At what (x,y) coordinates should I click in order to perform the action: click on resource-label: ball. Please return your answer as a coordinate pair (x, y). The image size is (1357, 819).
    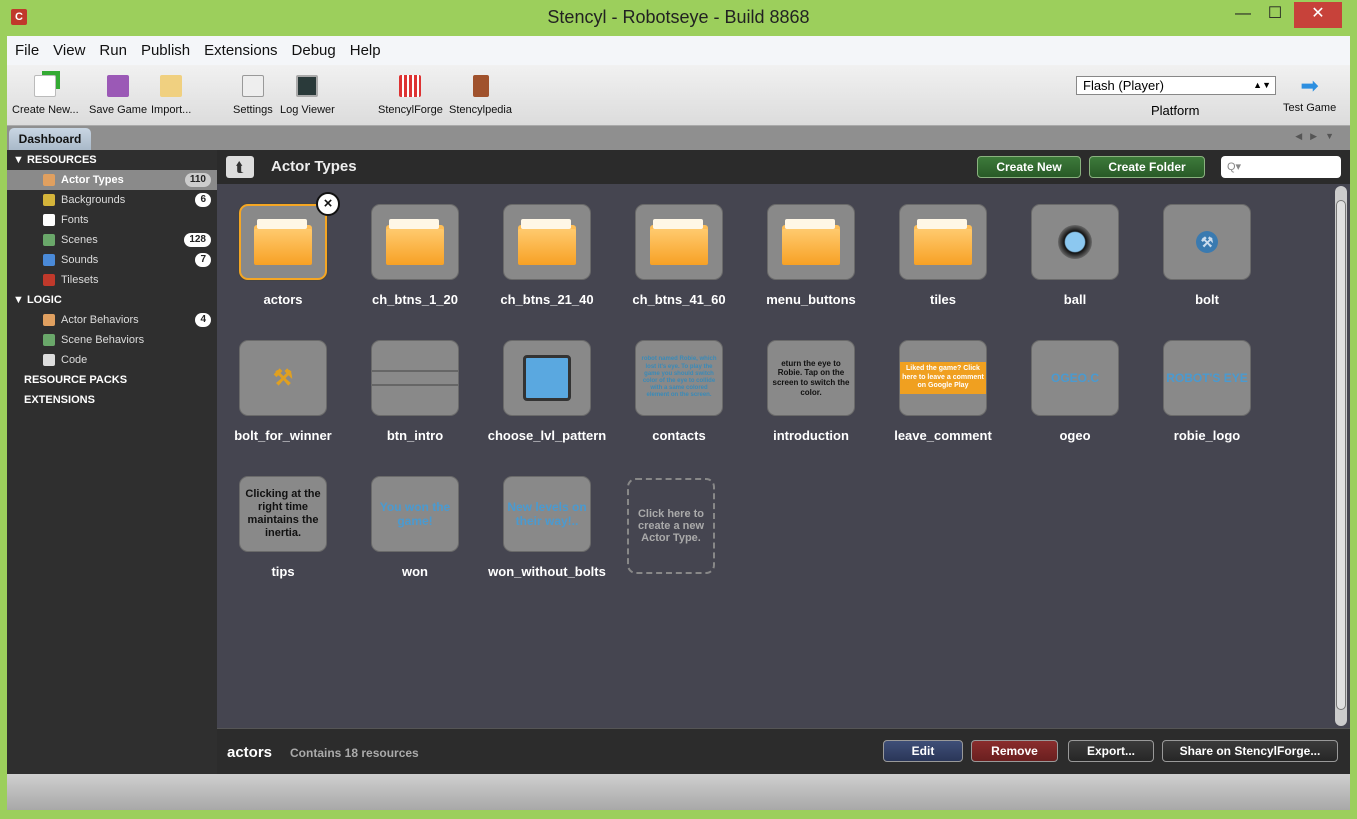
    Looking at the image, I should click on (1075, 299).